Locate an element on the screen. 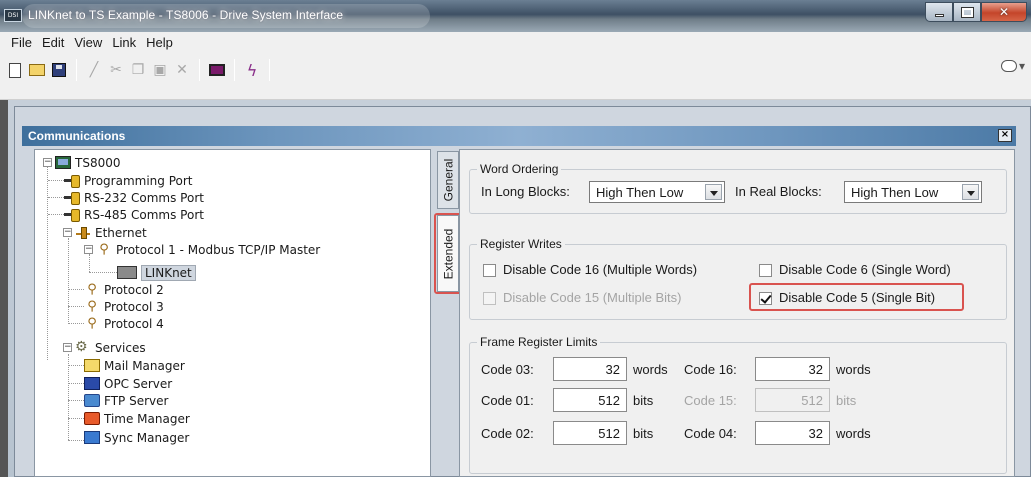  tree-node-services: − ⚙ Services is located at coordinates (104, 347).